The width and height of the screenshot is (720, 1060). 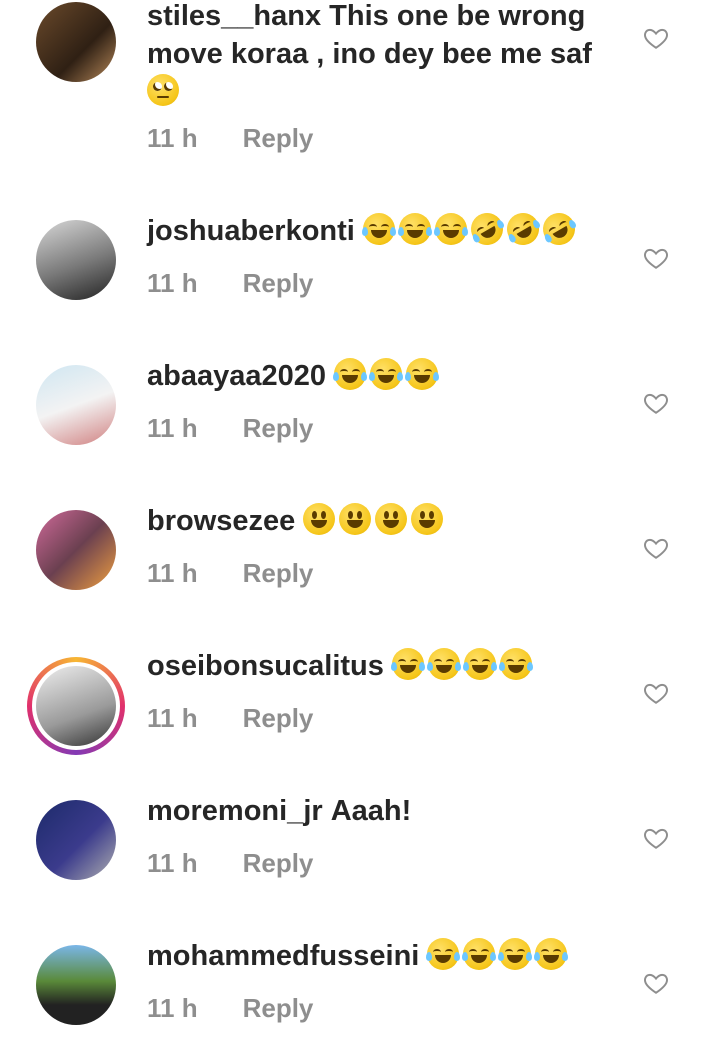 I want to click on comment-item: mohammedfusseini 11 h Reply, so click(x=360, y=987).